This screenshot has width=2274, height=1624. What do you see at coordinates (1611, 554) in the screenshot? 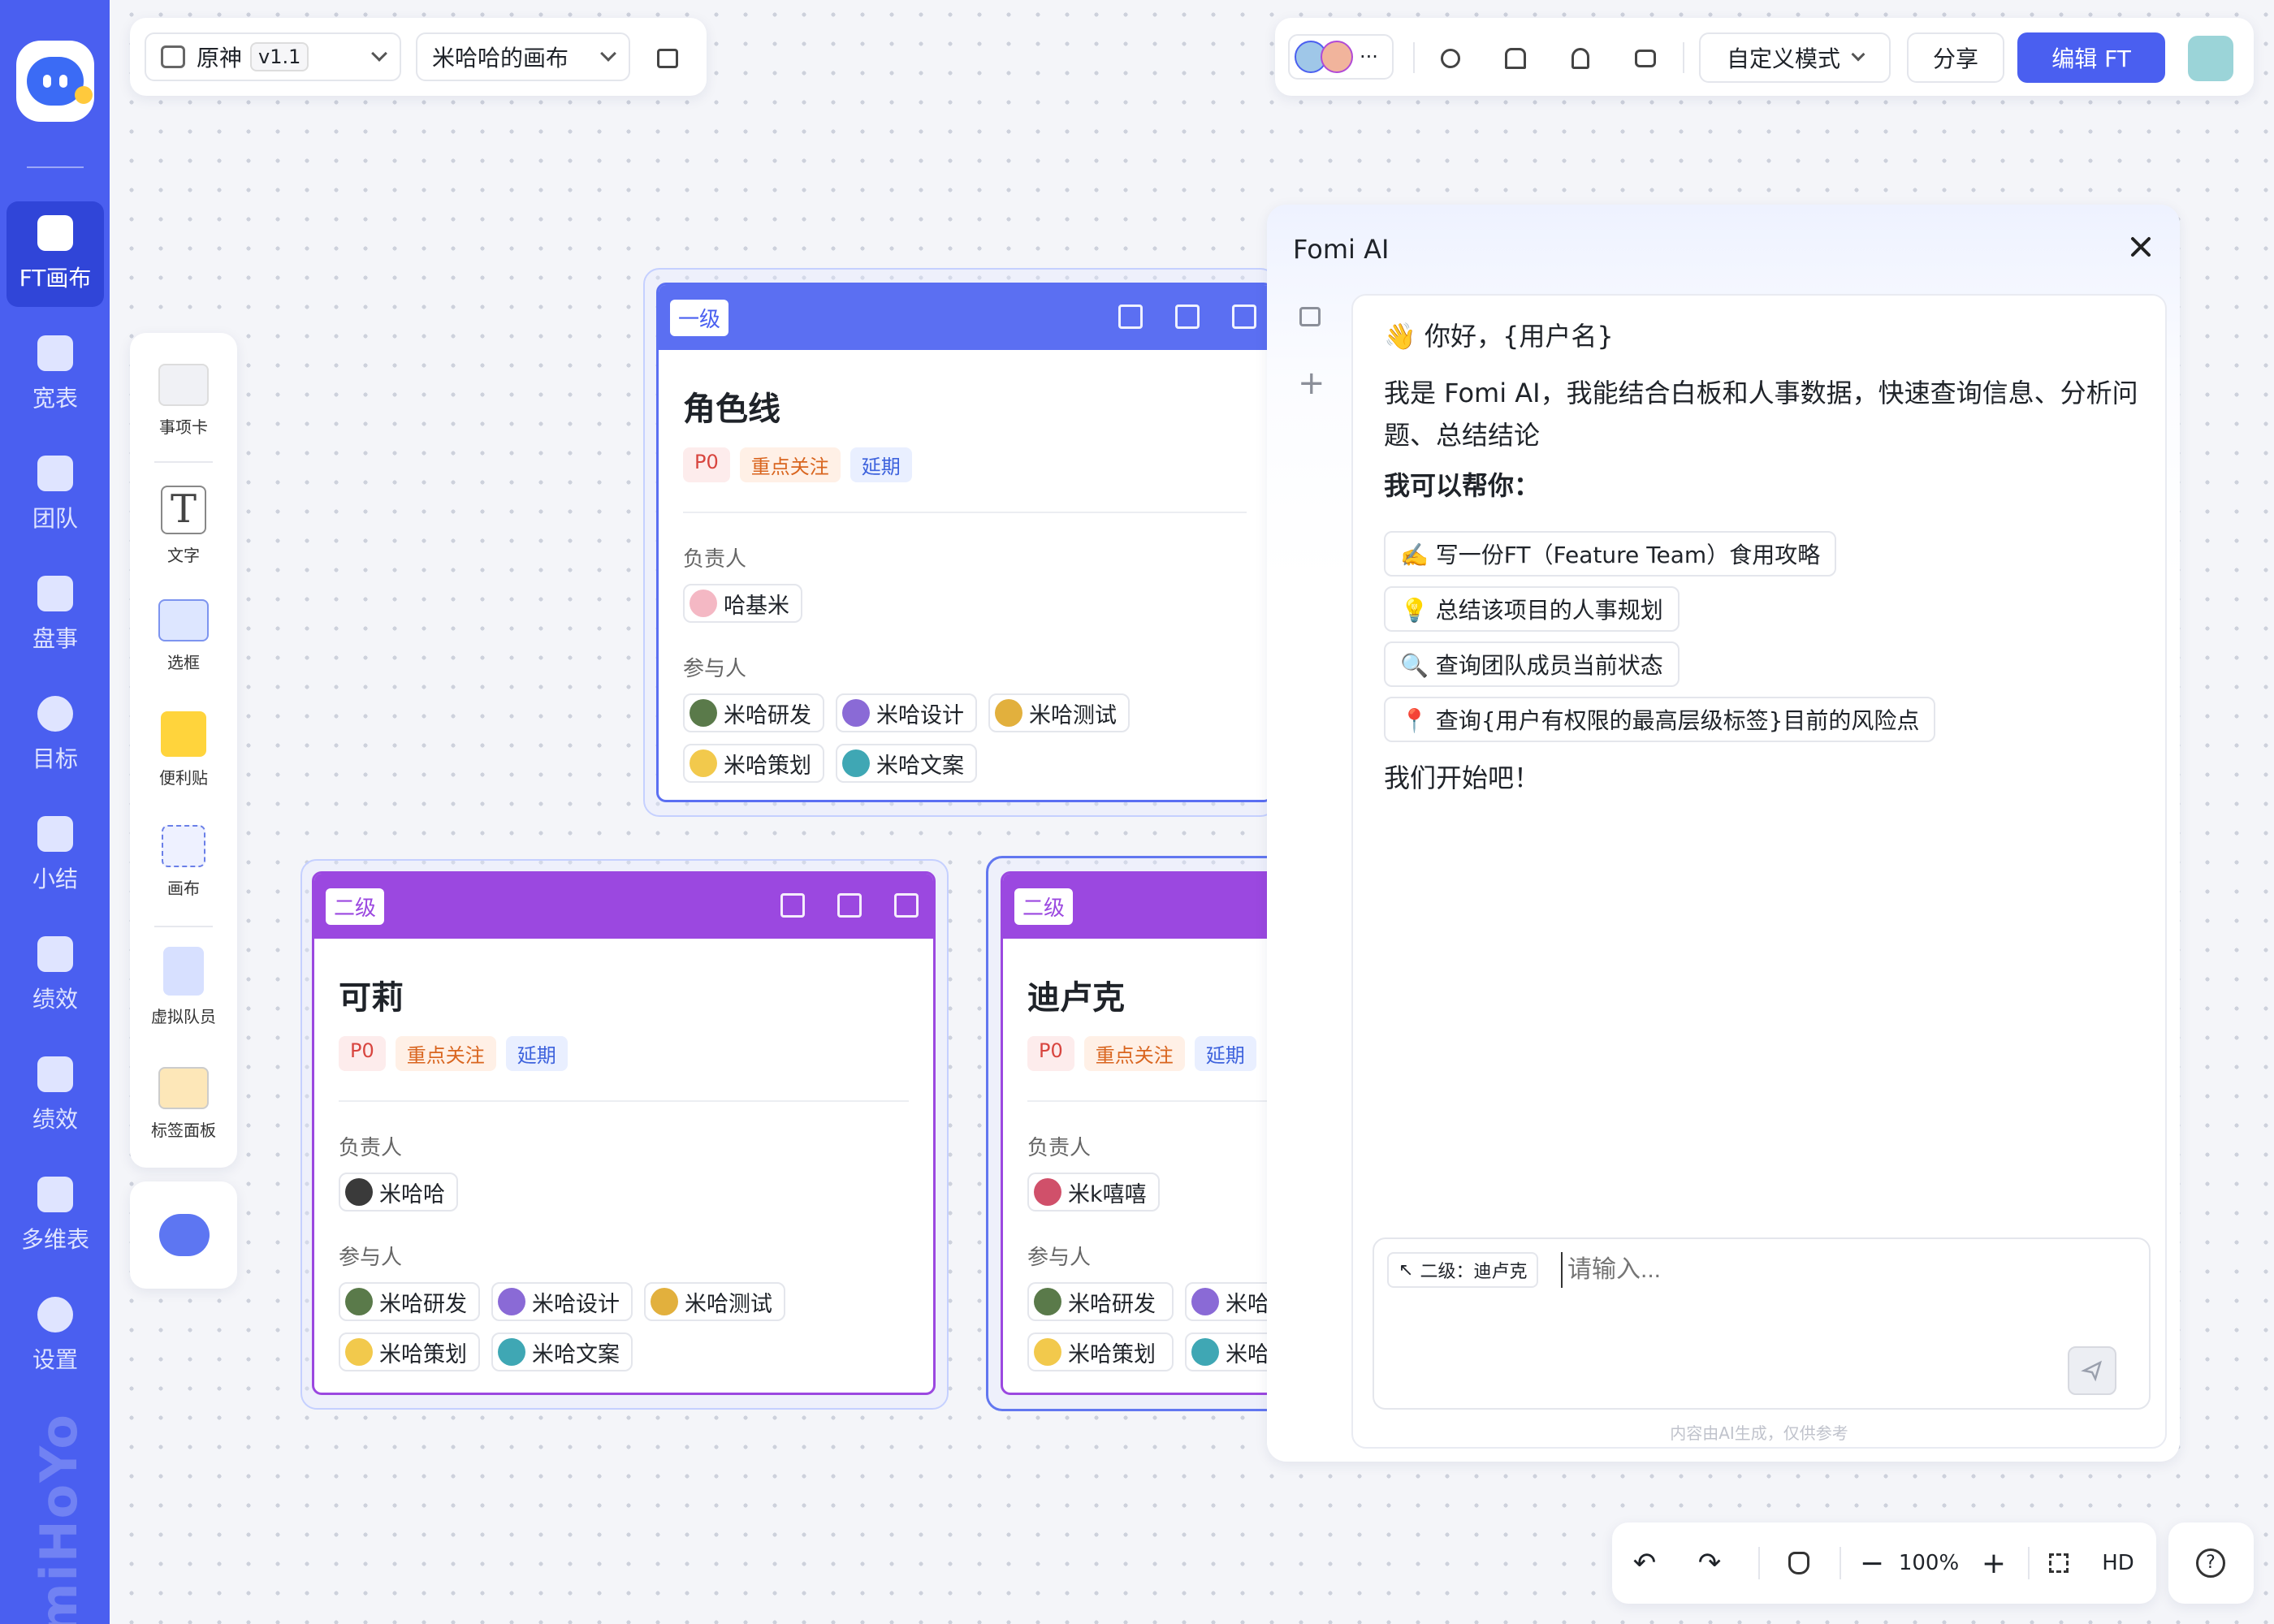
I see `suggestion-chip: ✍️ 写一份FT（Feature Team）食用攻略` at bounding box center [1611, 554].